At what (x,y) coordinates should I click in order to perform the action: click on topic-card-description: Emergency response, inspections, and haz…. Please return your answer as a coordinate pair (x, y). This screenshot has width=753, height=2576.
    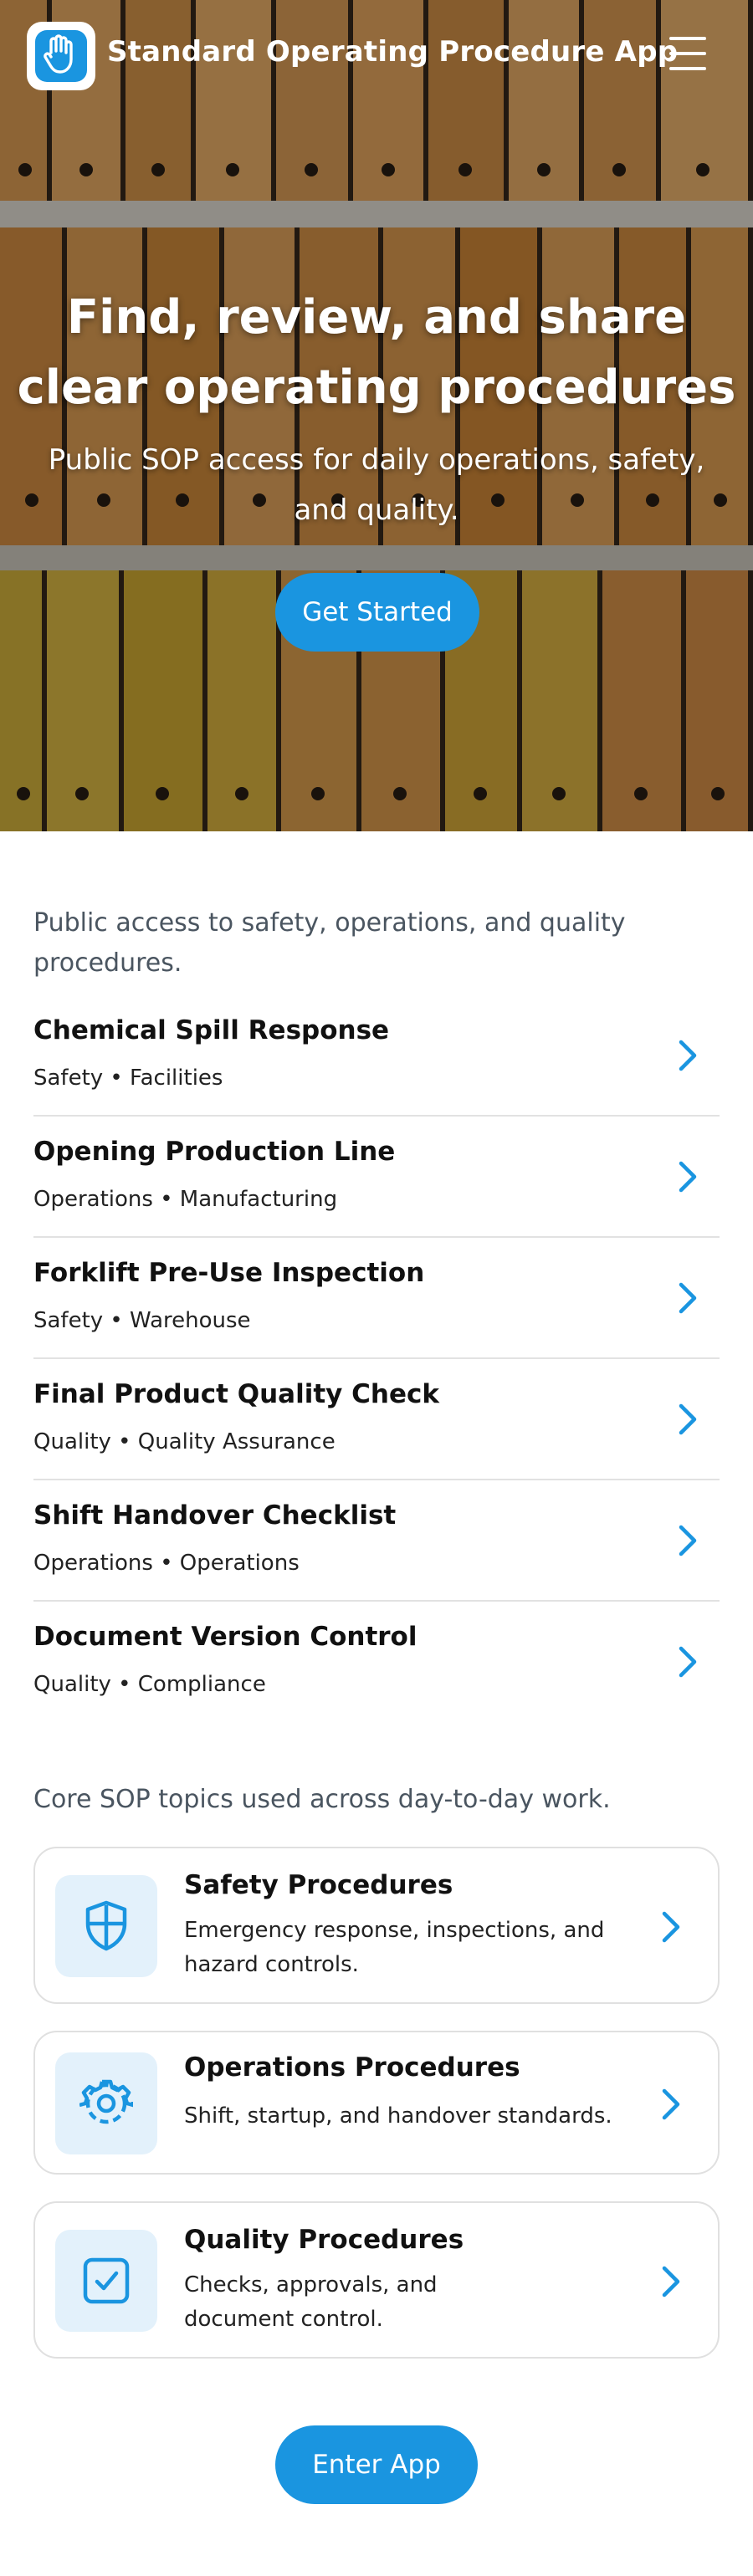
    Looking at the image, I should click on (395, 1947).